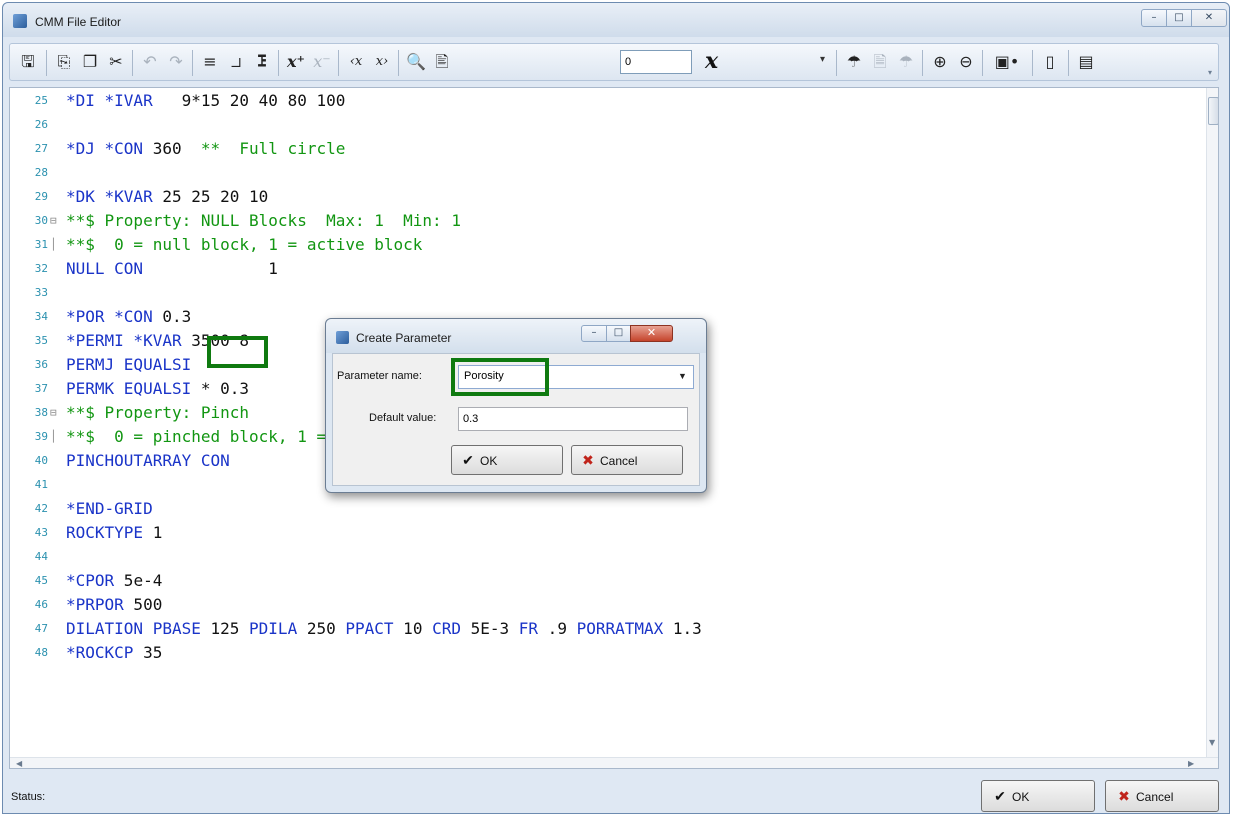 The height and width of the screenshot is (816, 1235). Describe the element at coordinates (64, 62) in the screenshot. I see `copy-icon: ⎘` at that location.